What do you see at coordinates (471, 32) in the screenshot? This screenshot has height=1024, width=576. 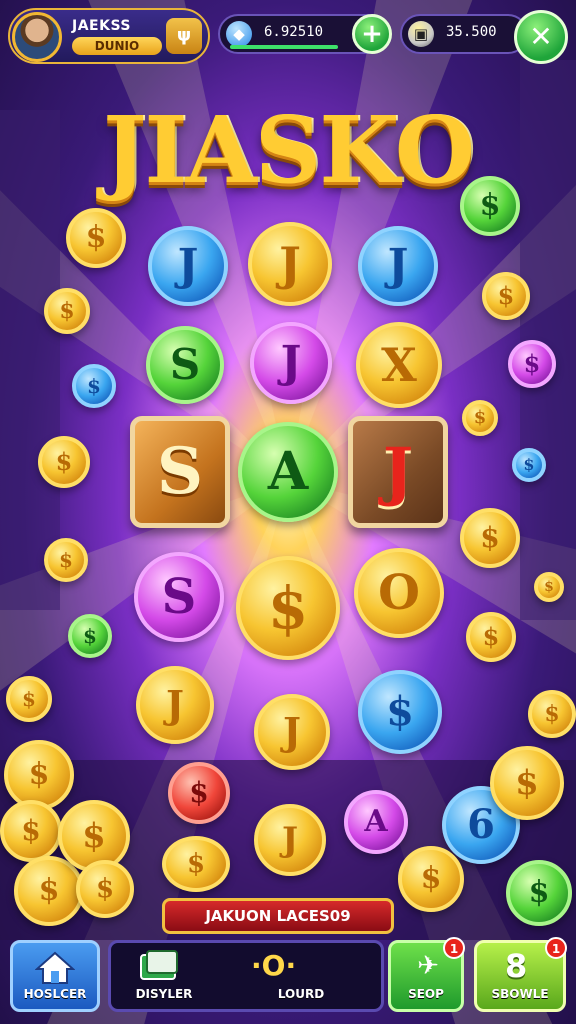 I see `coin-value: 35.500` at bounding box center [471, 32].